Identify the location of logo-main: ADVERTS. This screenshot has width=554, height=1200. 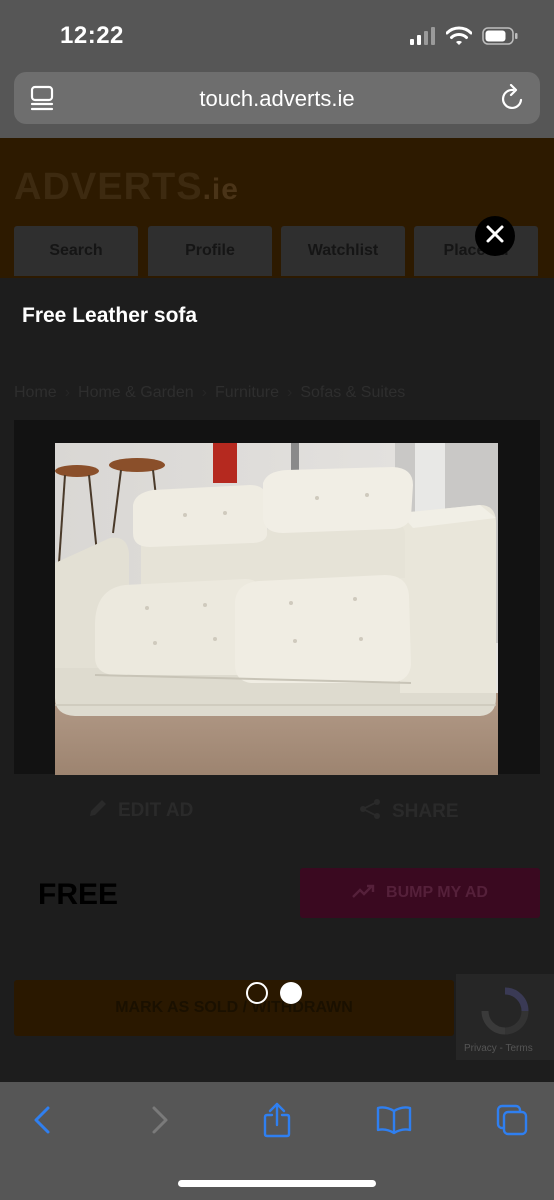
(108, 187).